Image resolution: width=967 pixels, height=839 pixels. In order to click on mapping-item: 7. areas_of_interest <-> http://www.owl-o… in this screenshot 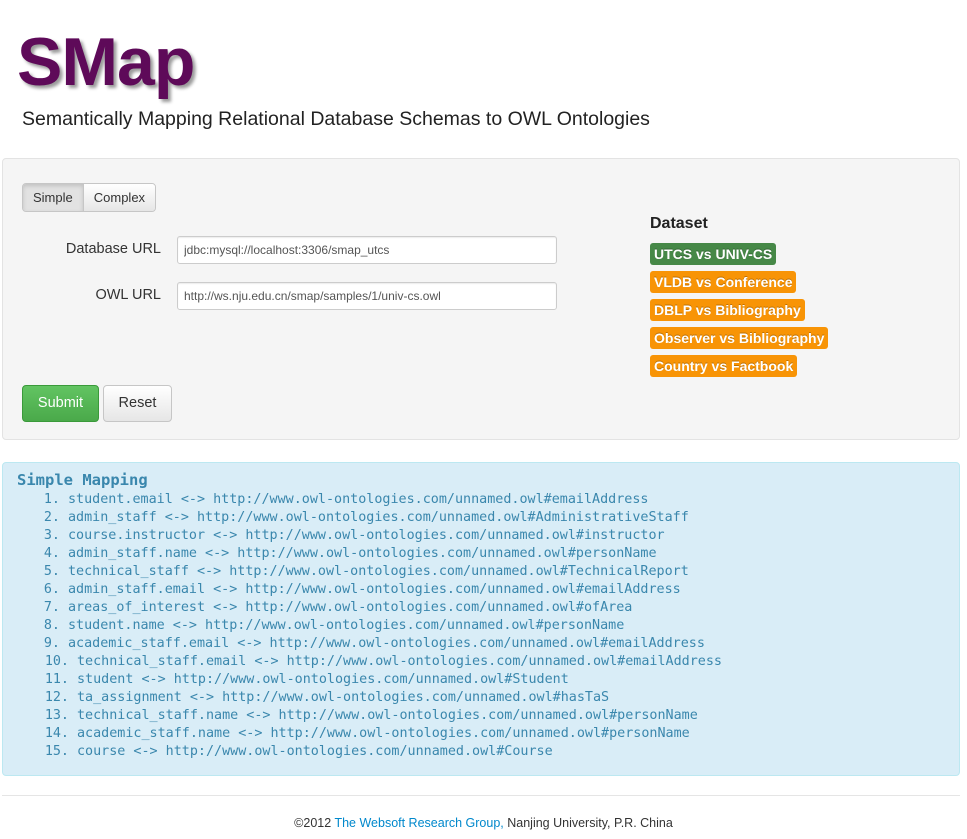, I will do `click(362, 608)`.